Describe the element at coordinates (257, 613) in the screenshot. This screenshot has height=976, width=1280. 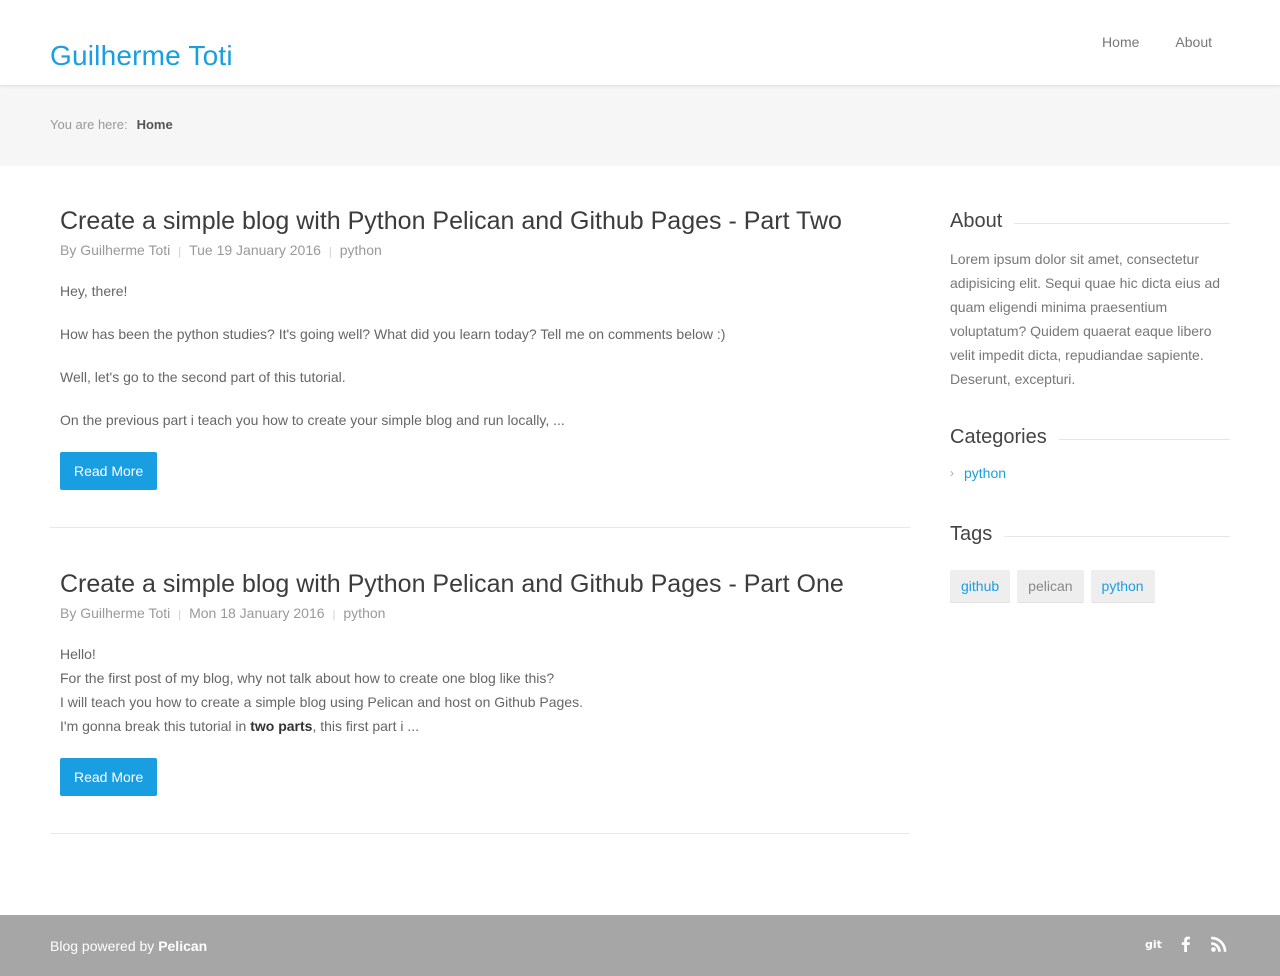
I see `post-date: Mon 18 January 2016` at that location.